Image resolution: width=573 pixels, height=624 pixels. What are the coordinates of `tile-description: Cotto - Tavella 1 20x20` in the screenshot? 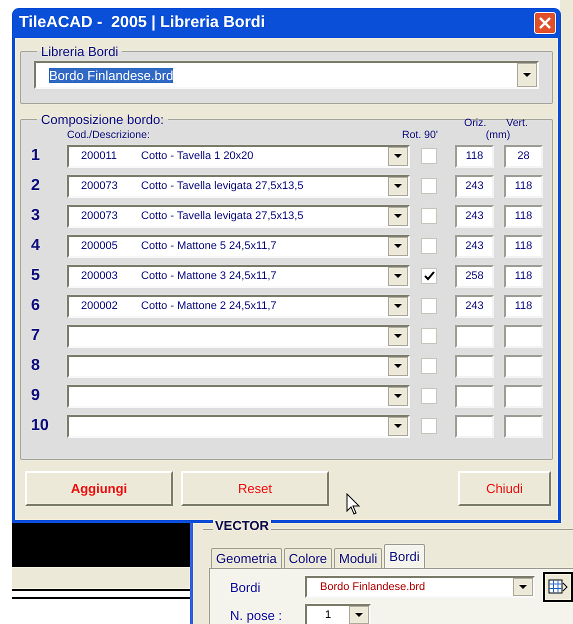 It's located at (197, 156).